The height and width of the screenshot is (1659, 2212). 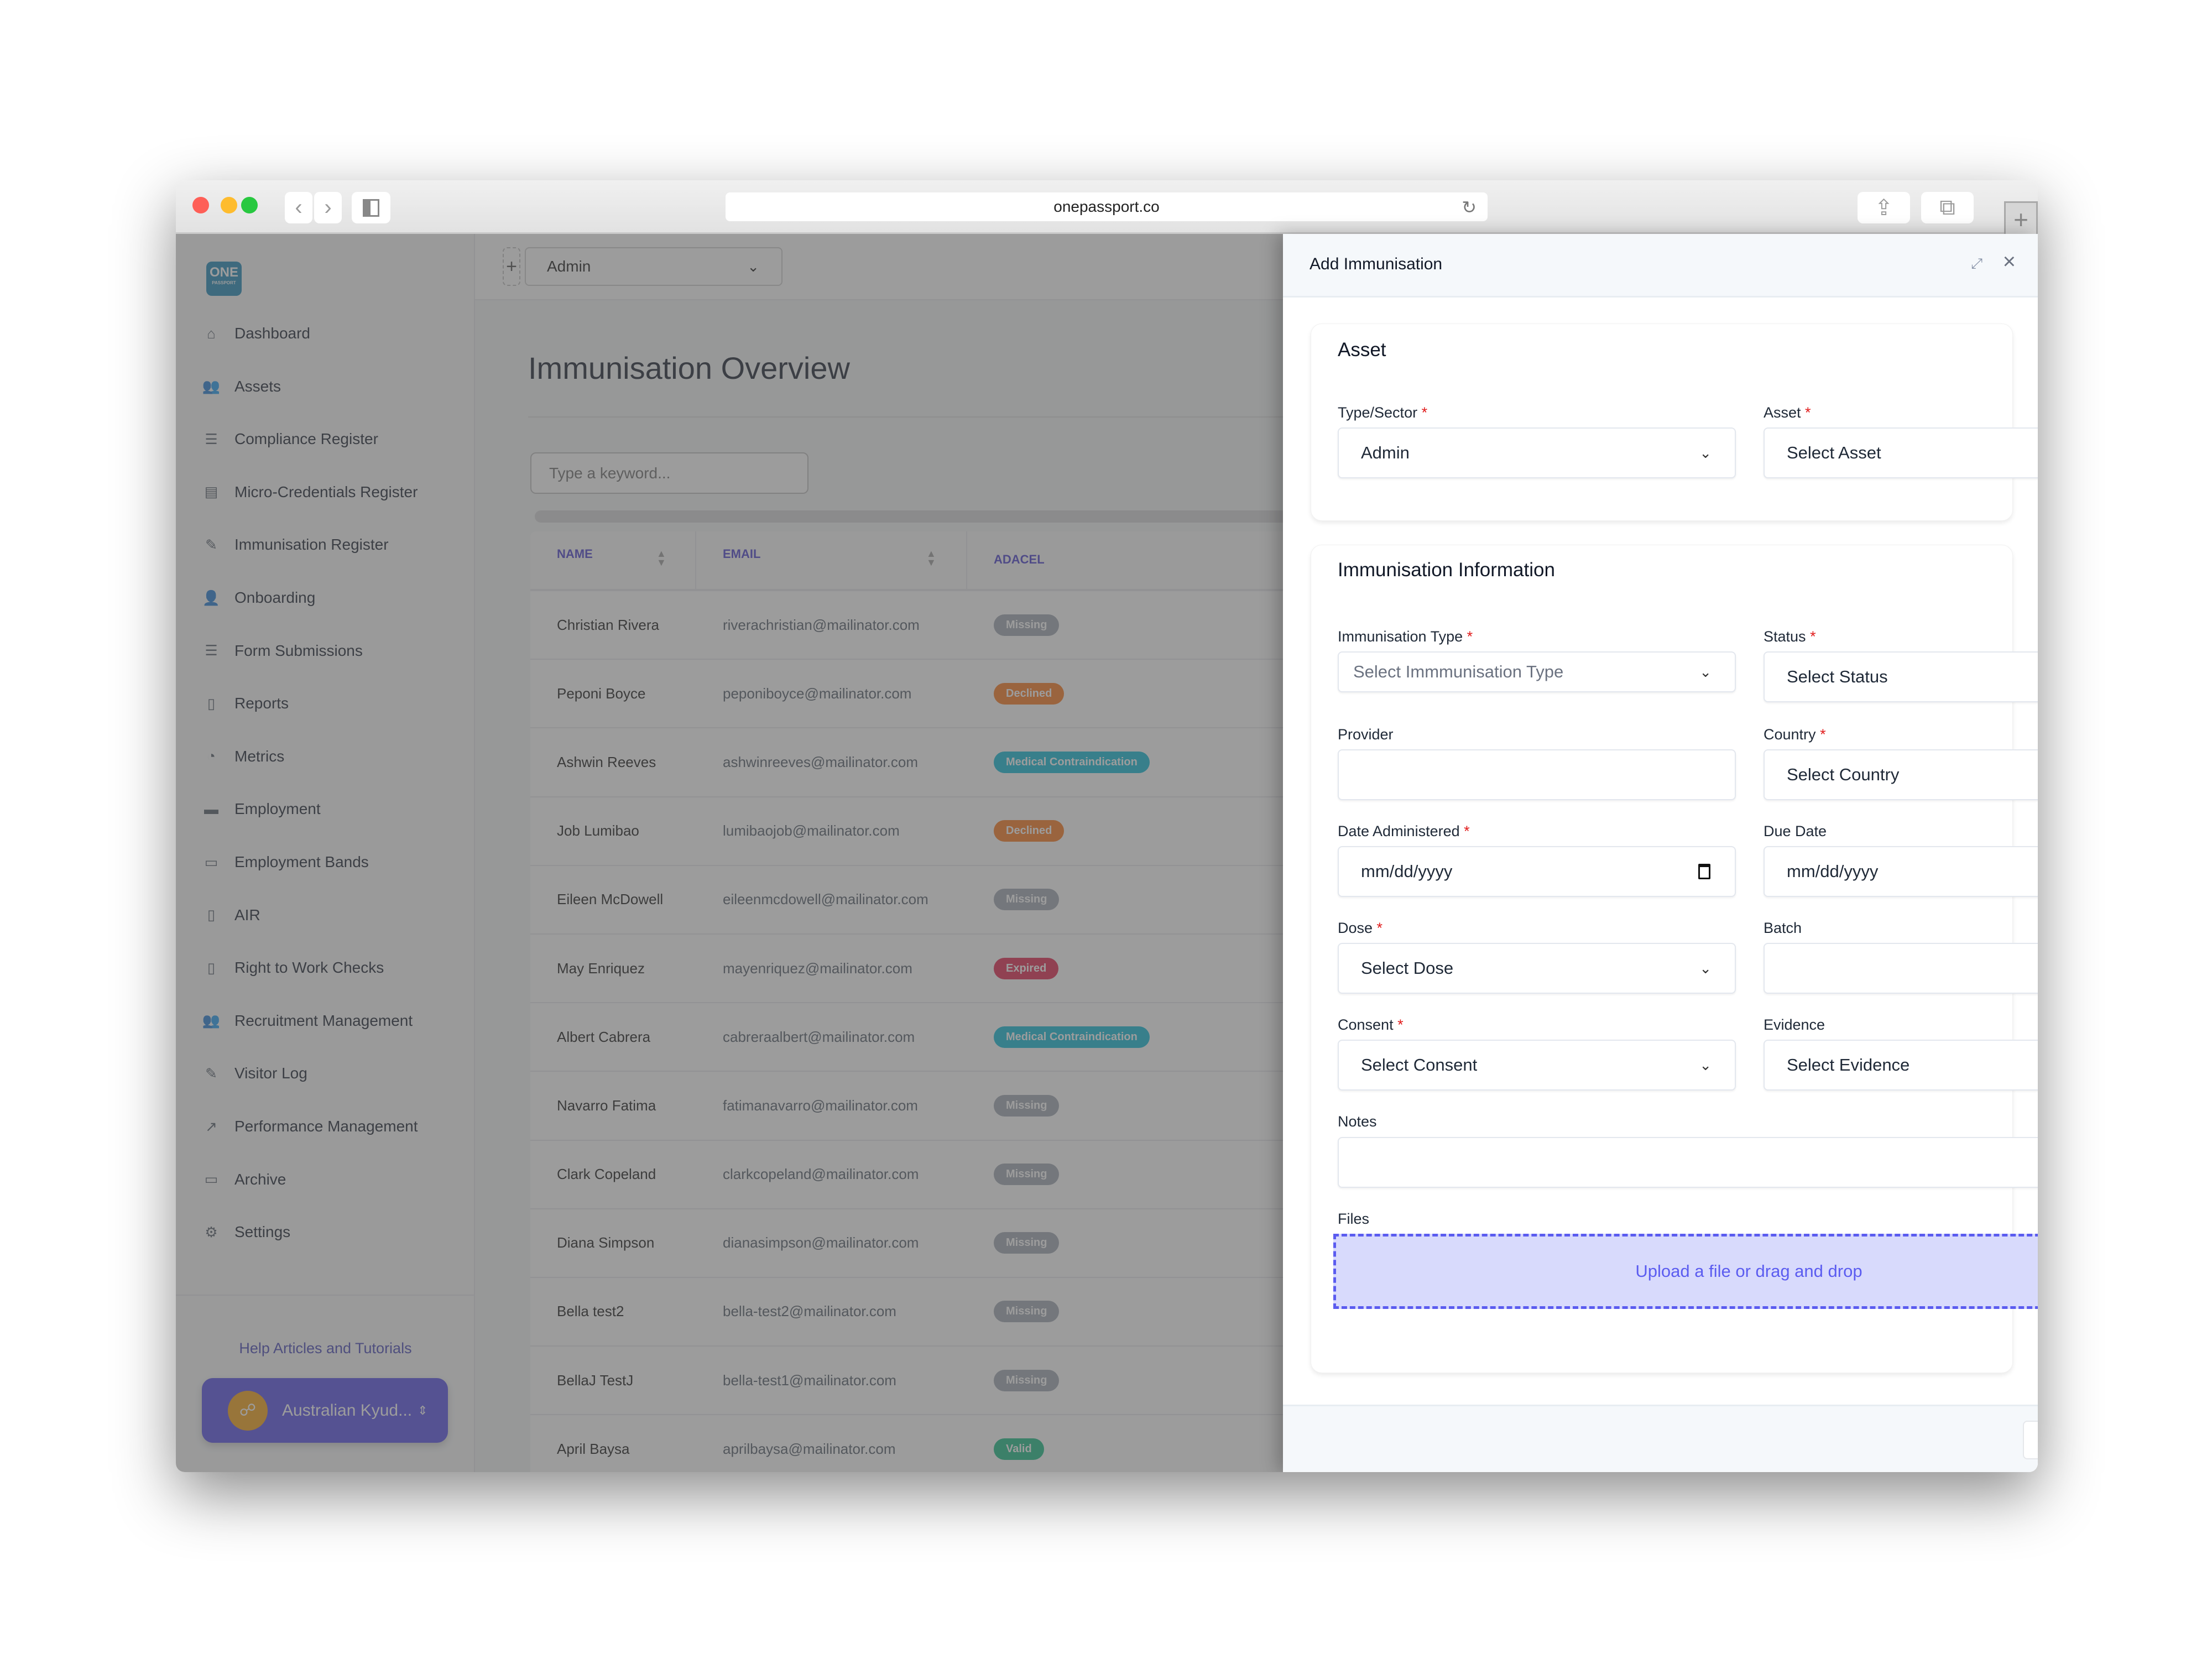 I want to click on calendar-icon, so click(x=1704, y=872).